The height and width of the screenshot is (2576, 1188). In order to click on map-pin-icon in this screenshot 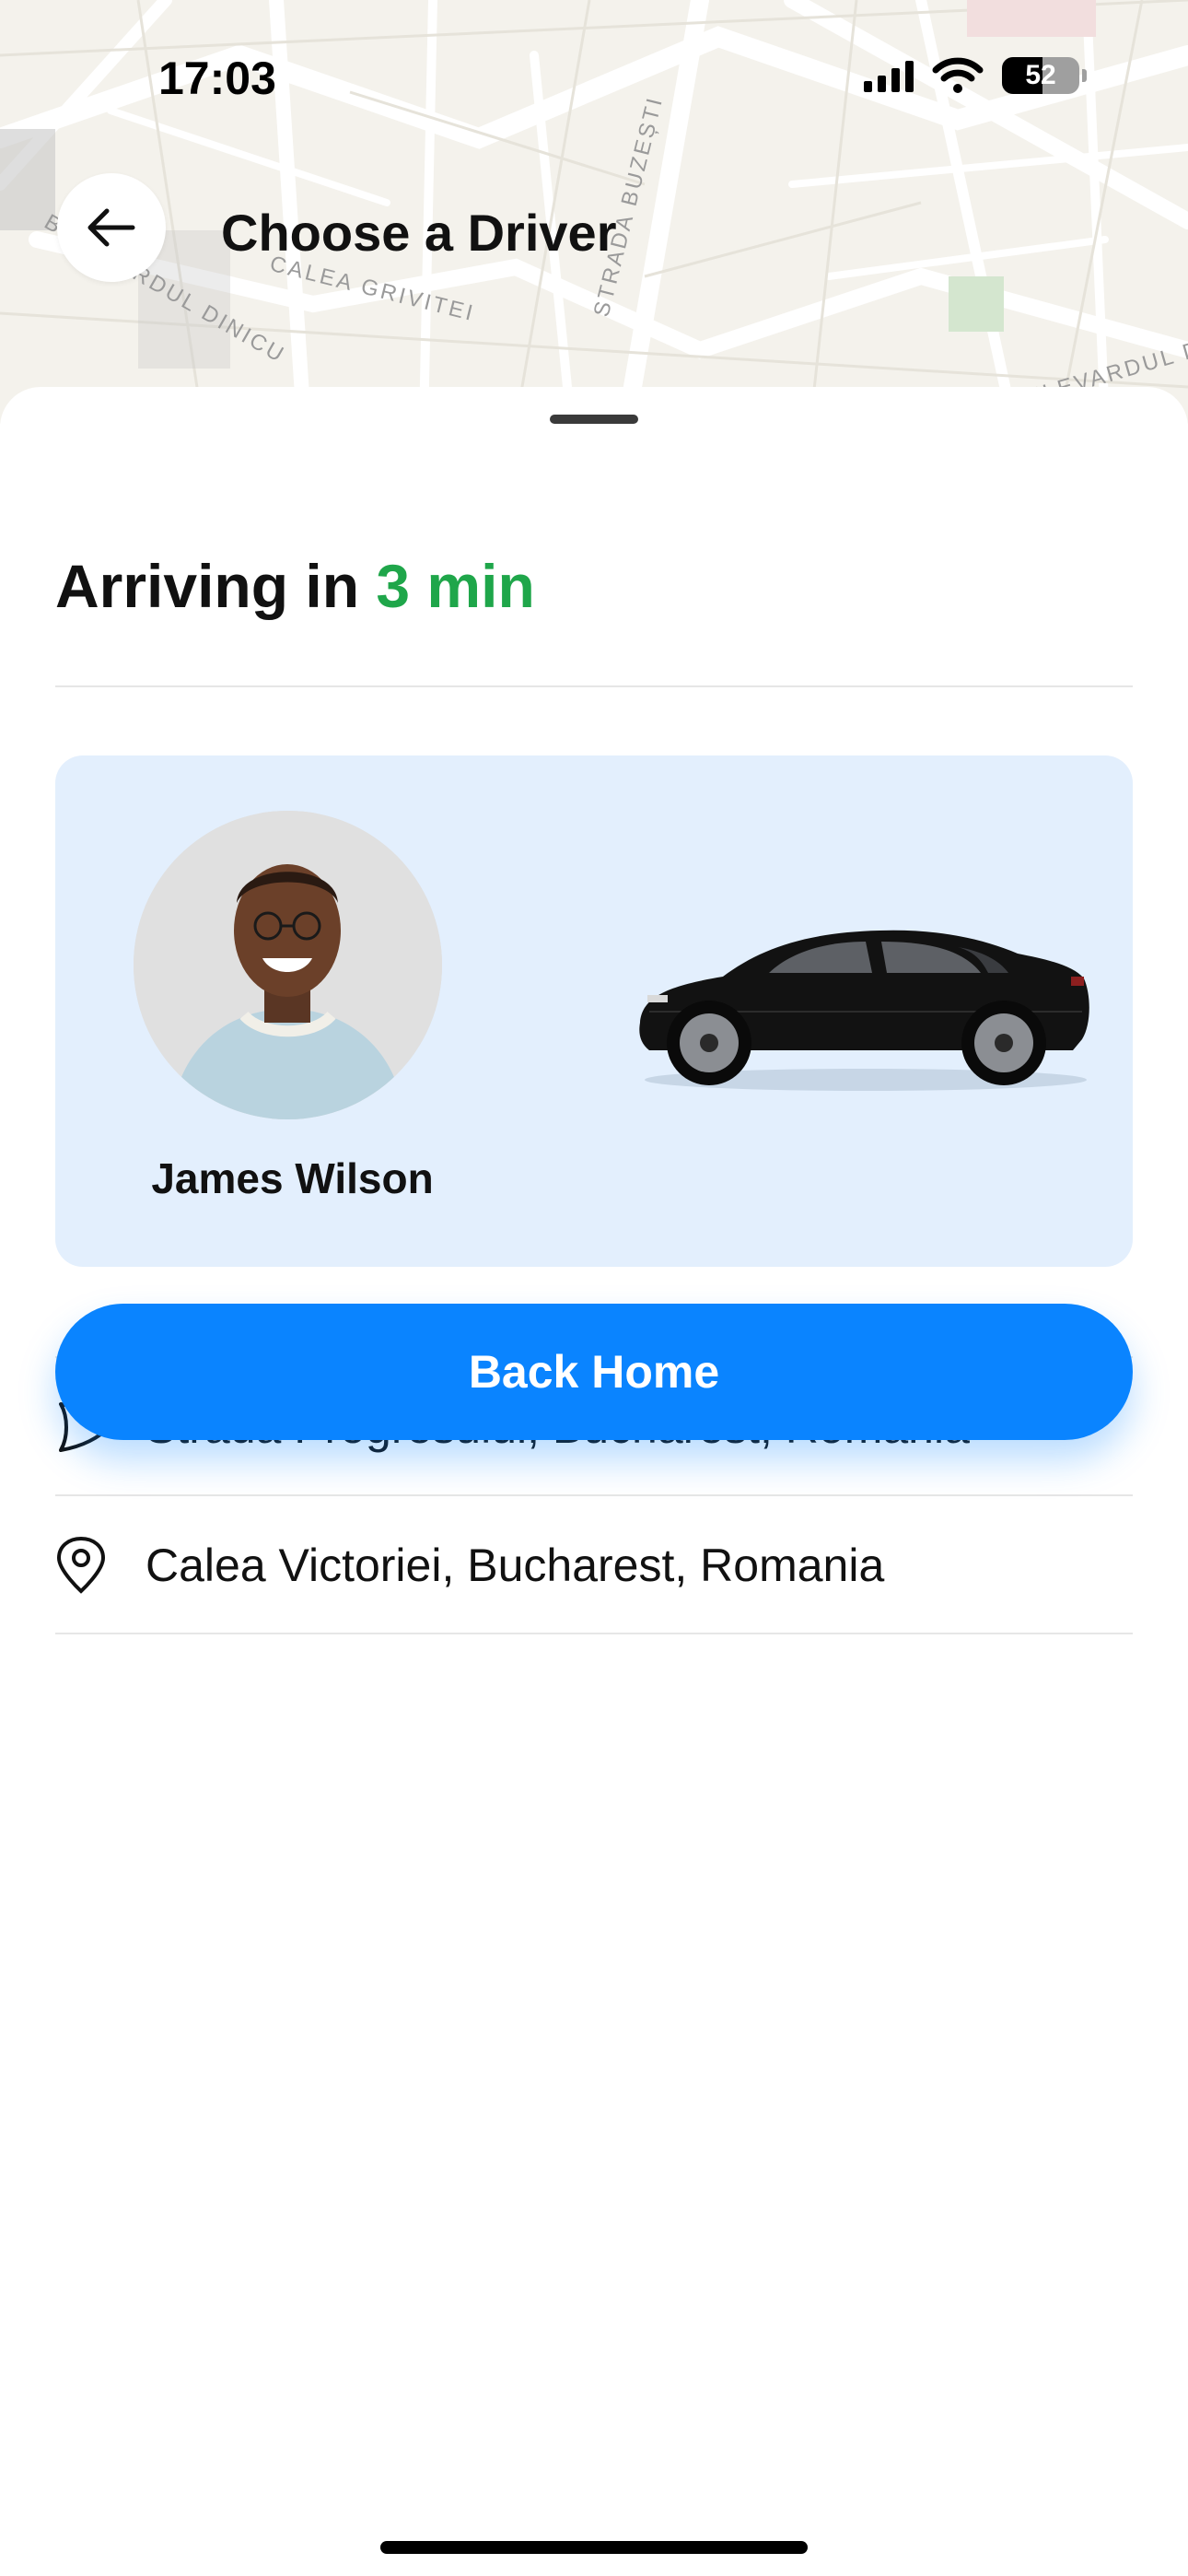, I will do `click(87, 1565)`.